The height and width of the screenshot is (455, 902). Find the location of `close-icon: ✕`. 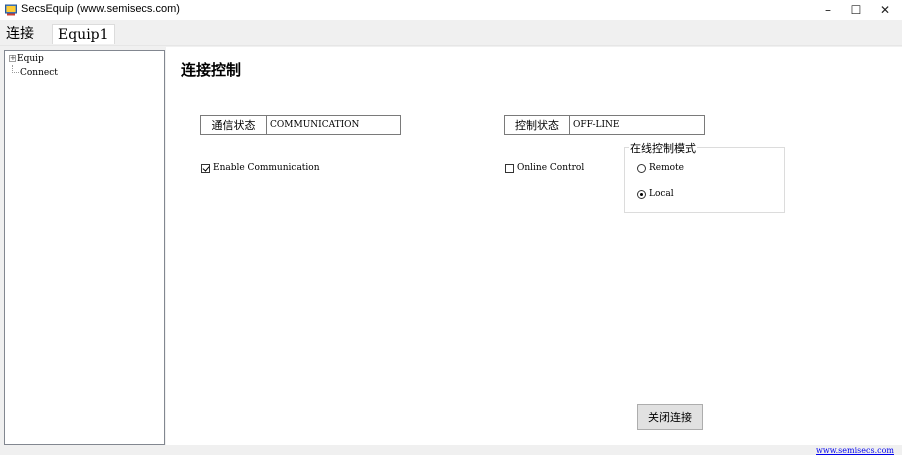

close-icon: ✕ is located at coordinates (885, 10).